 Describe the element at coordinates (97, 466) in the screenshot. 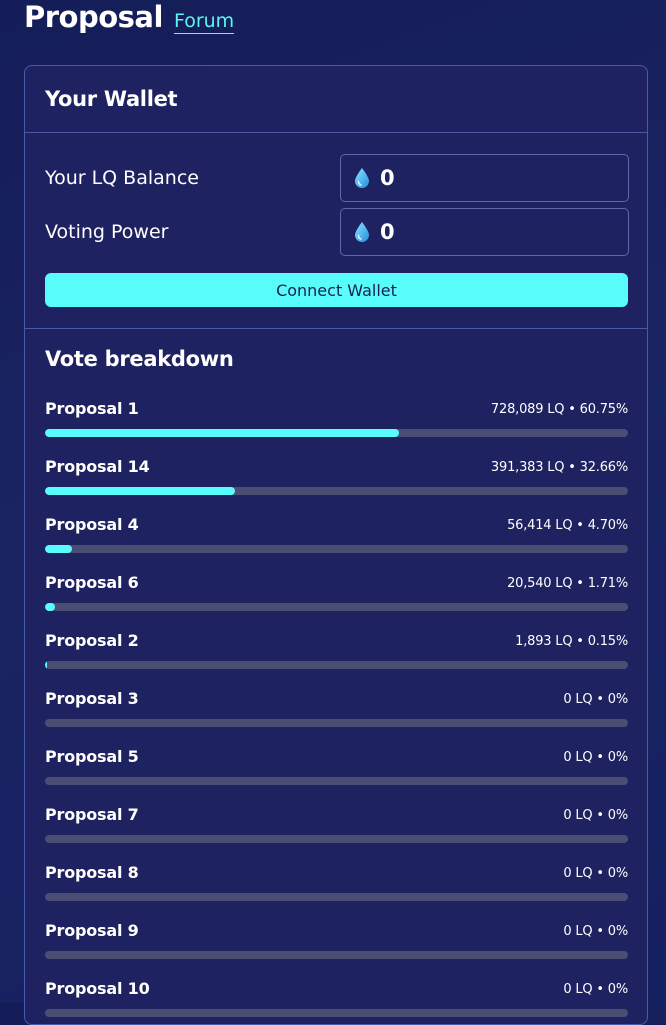

I see `proposal-name: Proposal 14` at that location.